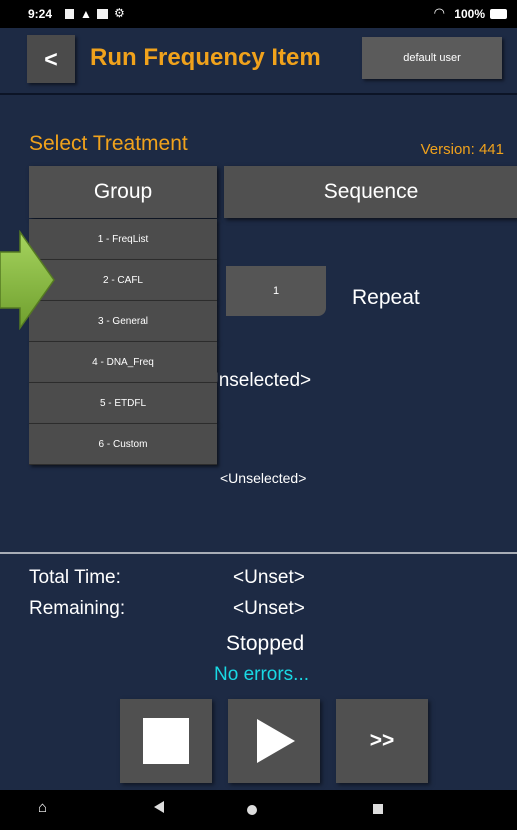 The height and width of the screenshot is (830, 517). Describe the element at coordinates (123, 444) in the screenshot. I see `group-option-custom: 6 - Custom` at that location.